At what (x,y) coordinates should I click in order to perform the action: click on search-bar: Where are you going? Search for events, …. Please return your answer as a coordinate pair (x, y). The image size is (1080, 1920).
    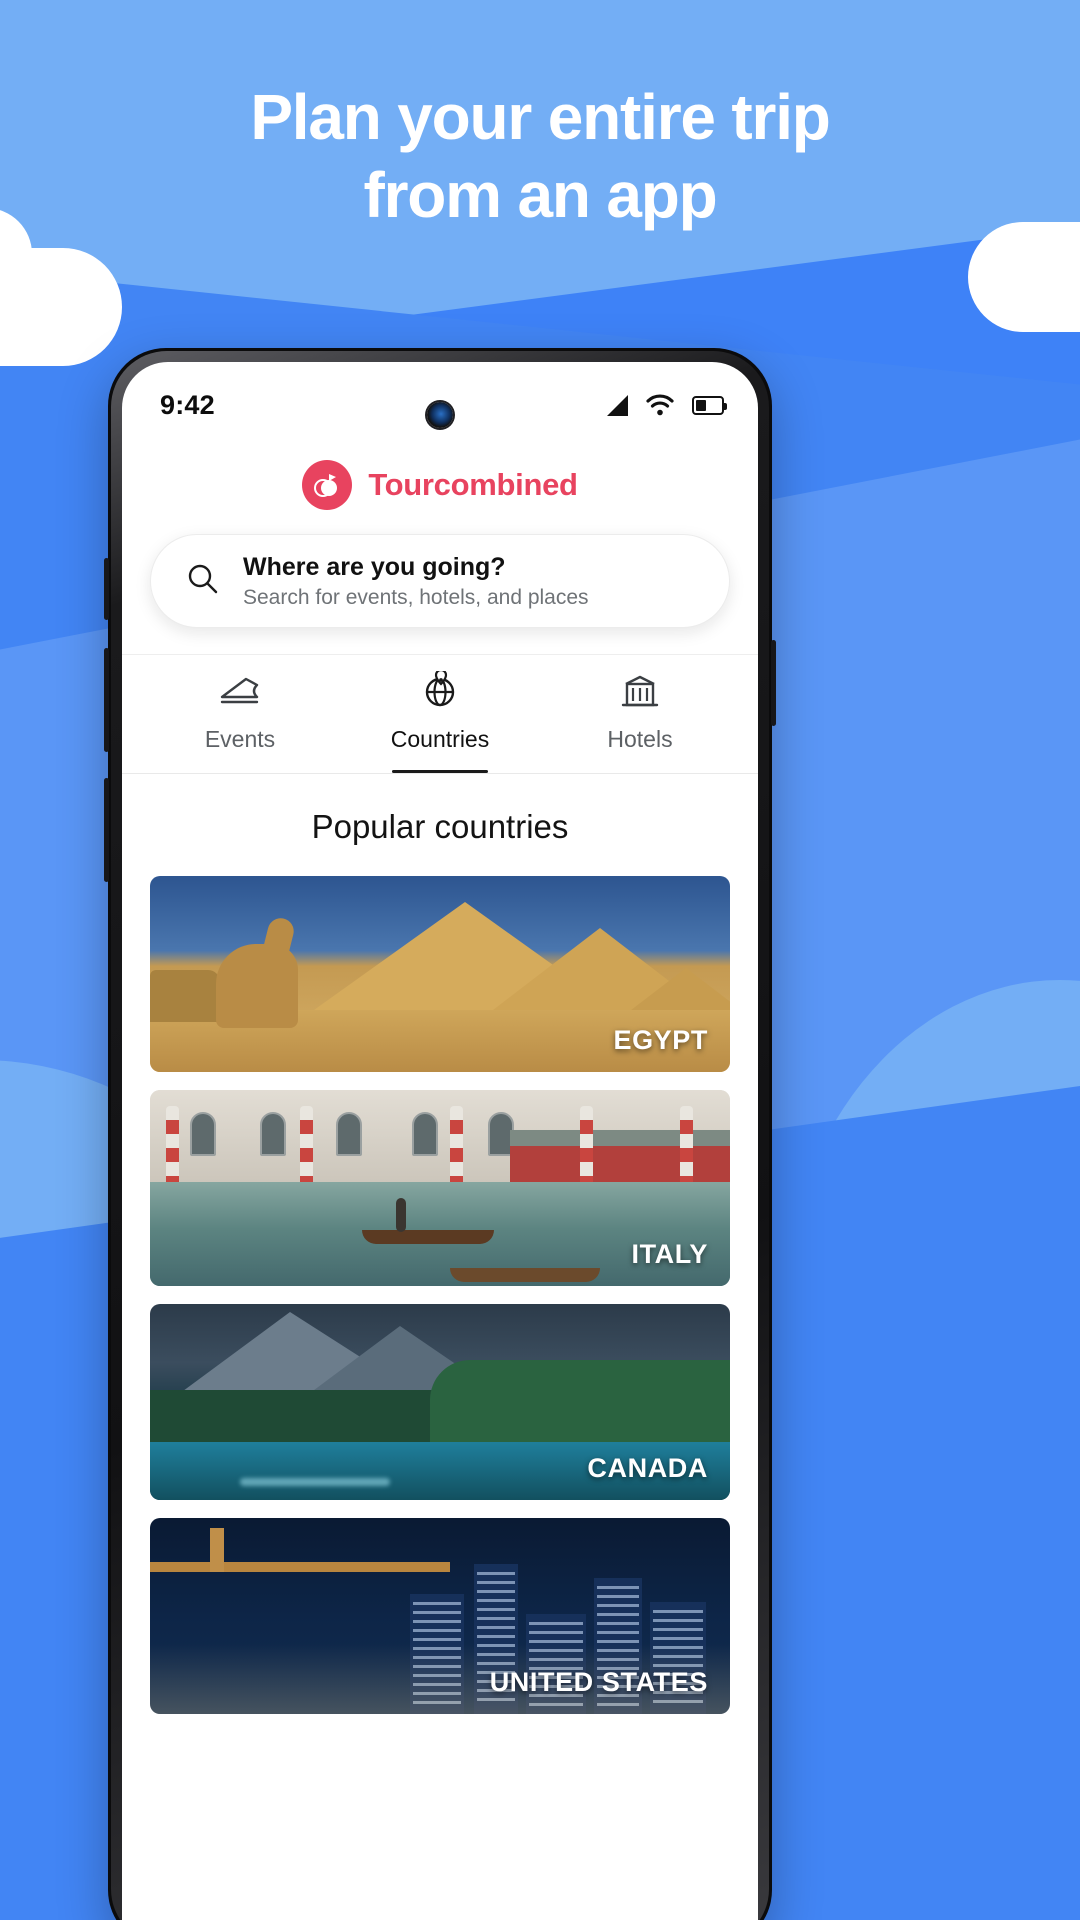
    Looking at the image, I should click on (440, 581).